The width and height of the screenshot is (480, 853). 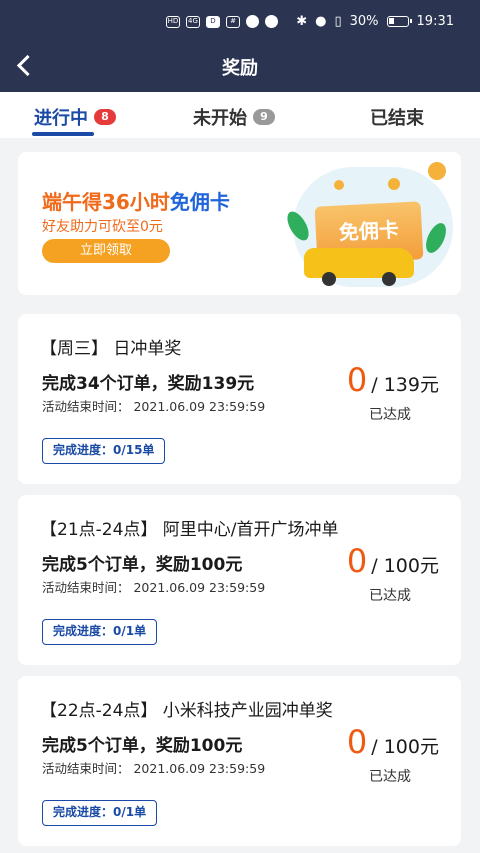 What do you see at coordinates (321, 21) in the screenshot?
I see `location-icon: ●` at bounding box center [321, 21].